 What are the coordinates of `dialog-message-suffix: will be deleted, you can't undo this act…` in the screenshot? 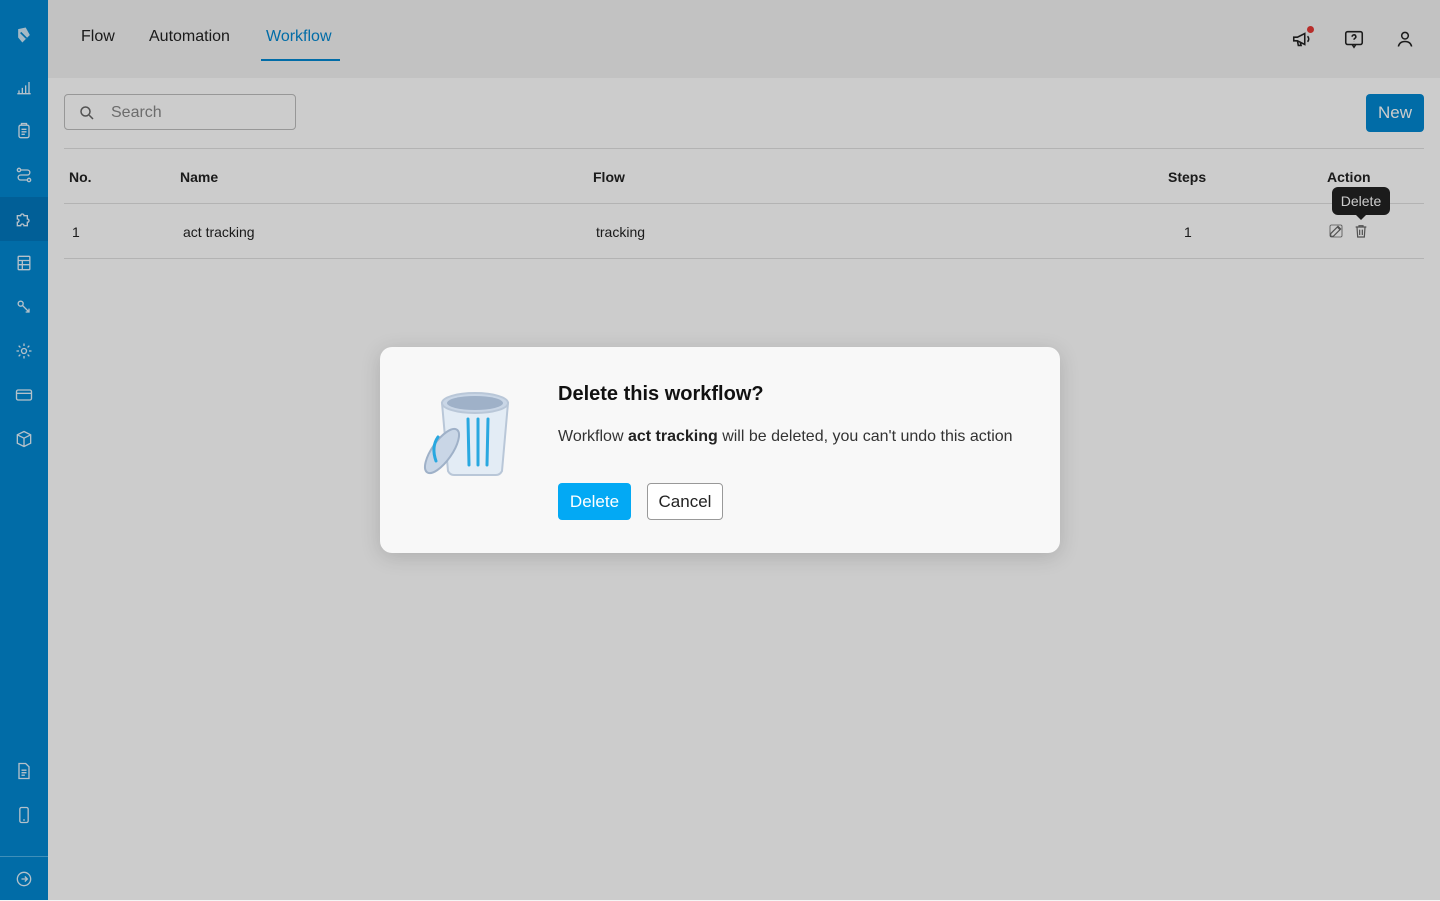 It's located at (865, 436).